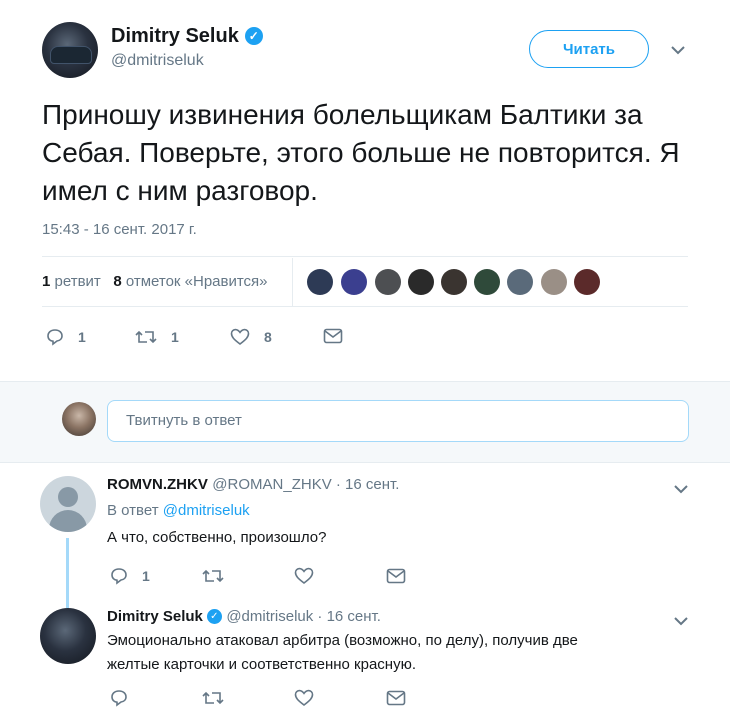 This screenshot has height=713, width=730. I want to click on retweet-action: 1, so click(157, 337).